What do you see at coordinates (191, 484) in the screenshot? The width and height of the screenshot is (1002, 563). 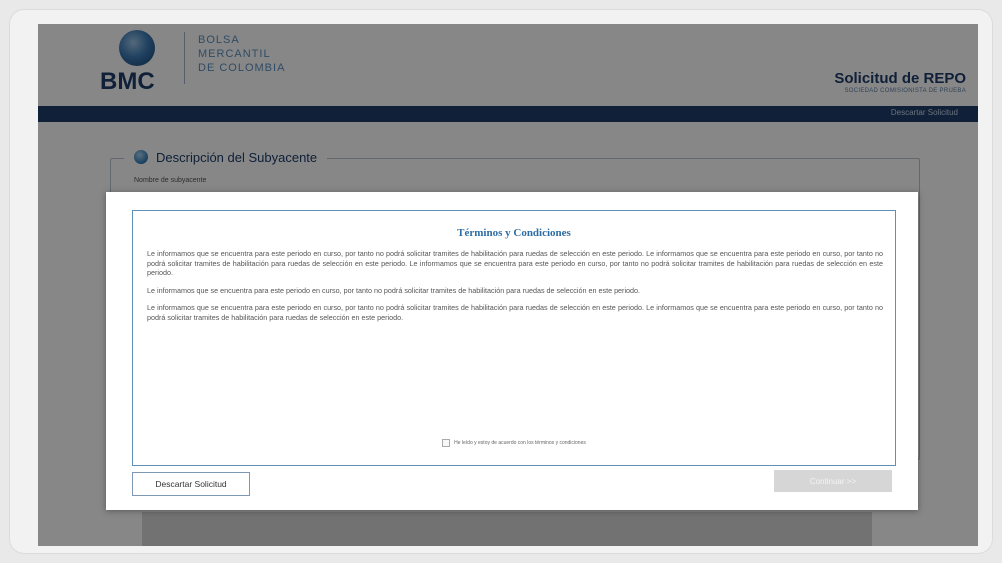 I see `discard-request-button: Descartar Solicitud` at bounding box center [191, 484].